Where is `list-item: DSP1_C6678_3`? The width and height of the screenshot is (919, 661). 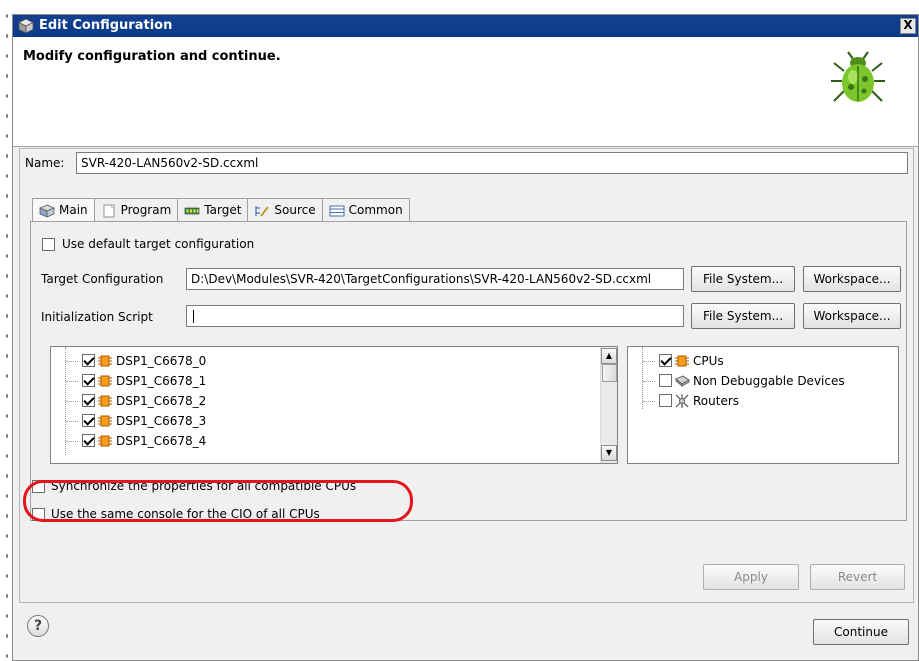 list-item: DSP1_C6678_3 is located at coordinates (326, 421).